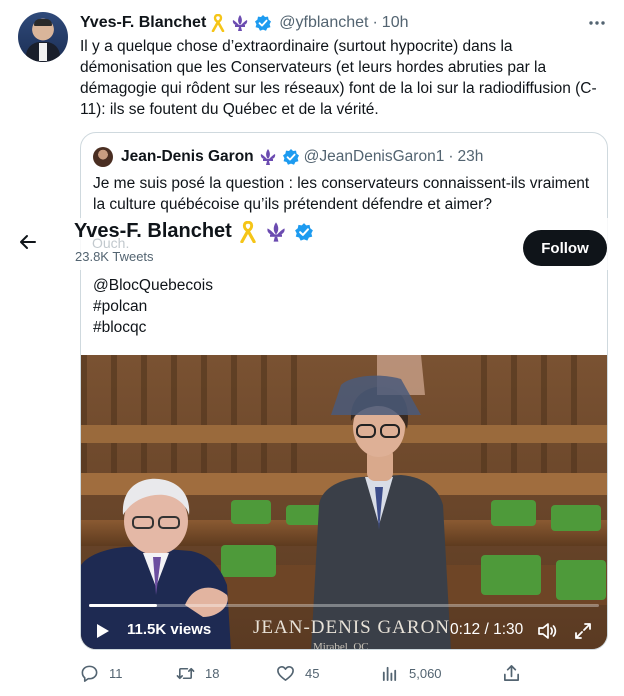  I want to click on share-button, so click(511, 673).